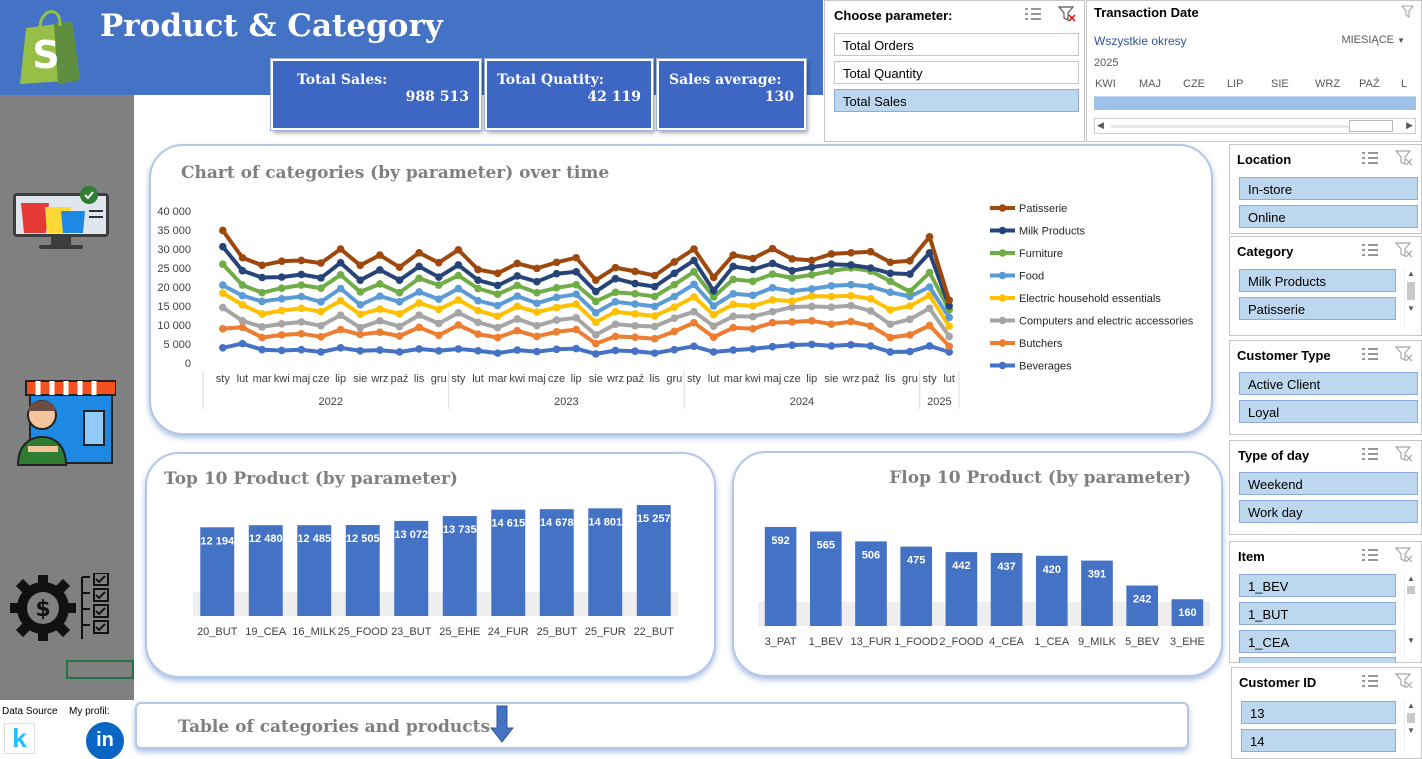 The width and height of the screenshot is (1422, 759). What do you see at coordinates (1255, 103) in the screenshot?
I see `timeline-selection-bar` at bounding box center [1255, 103].